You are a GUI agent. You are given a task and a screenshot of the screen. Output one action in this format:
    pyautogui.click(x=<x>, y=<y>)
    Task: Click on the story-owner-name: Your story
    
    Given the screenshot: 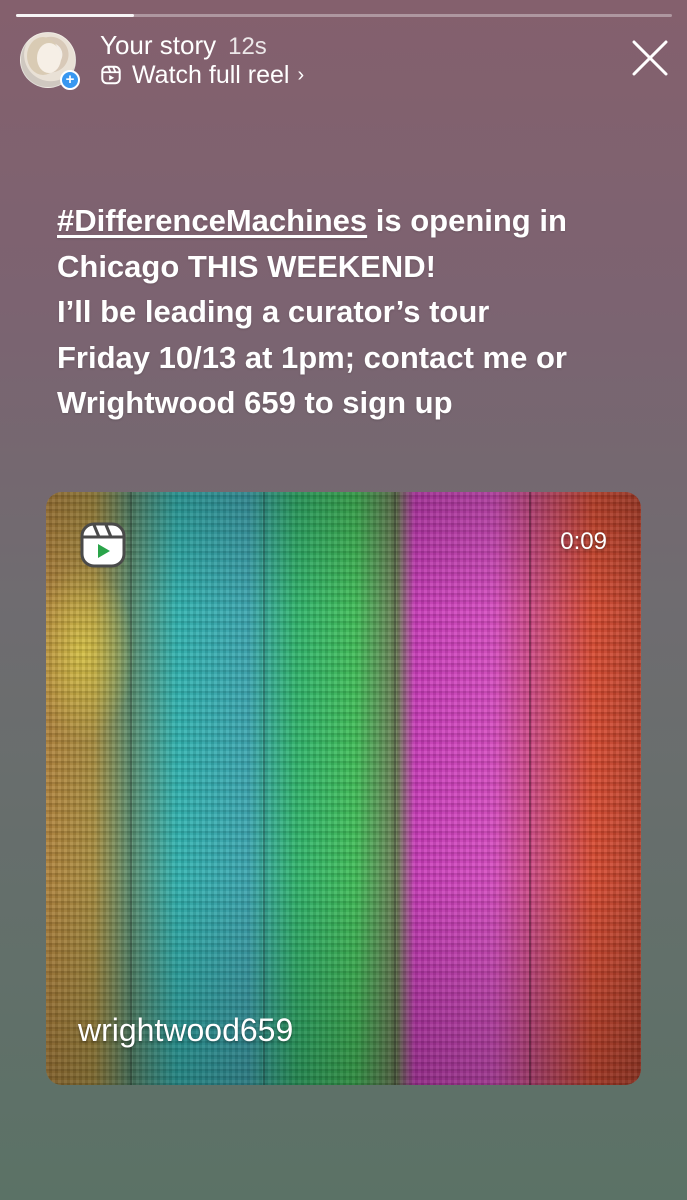 What is the action you would take?
    pyautogui.click(x=158, y=45)
    